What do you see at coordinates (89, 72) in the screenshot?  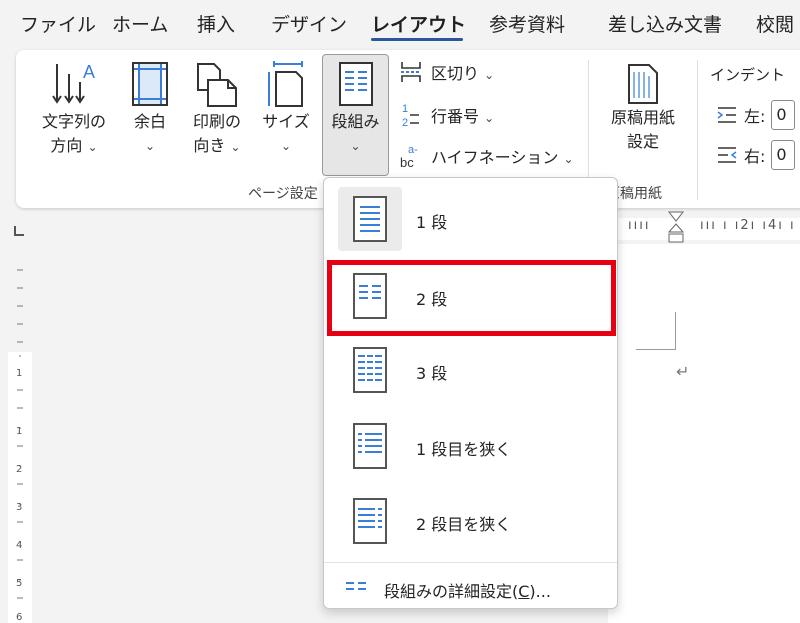 I see `svg-text: A` at bounding box center [89, 72].